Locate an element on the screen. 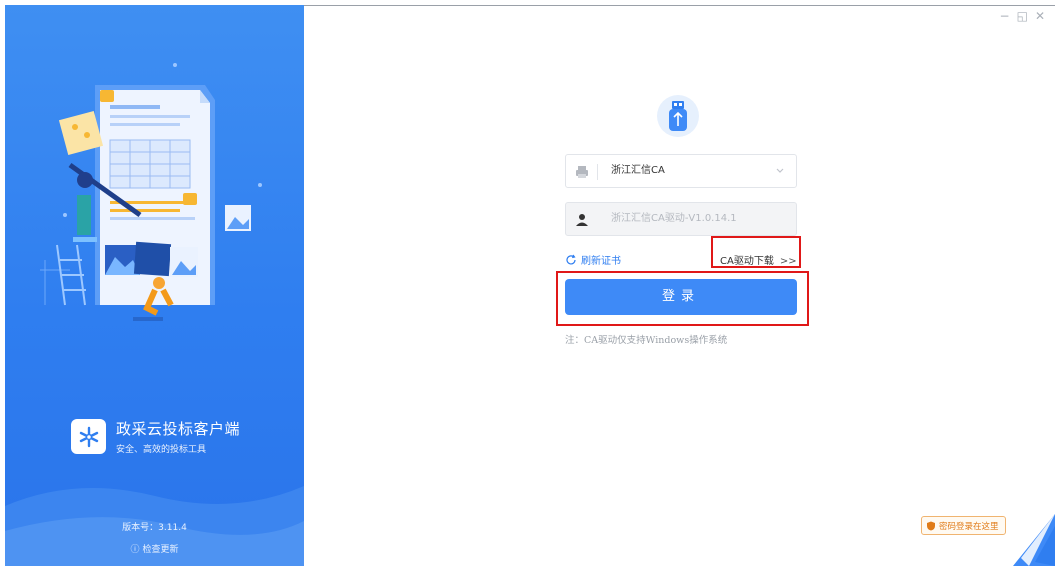 Image resolution: width=1055 pixels, height=566 pixels. app-title: 政采云投标客户端 is located at coordinates (178, 429).